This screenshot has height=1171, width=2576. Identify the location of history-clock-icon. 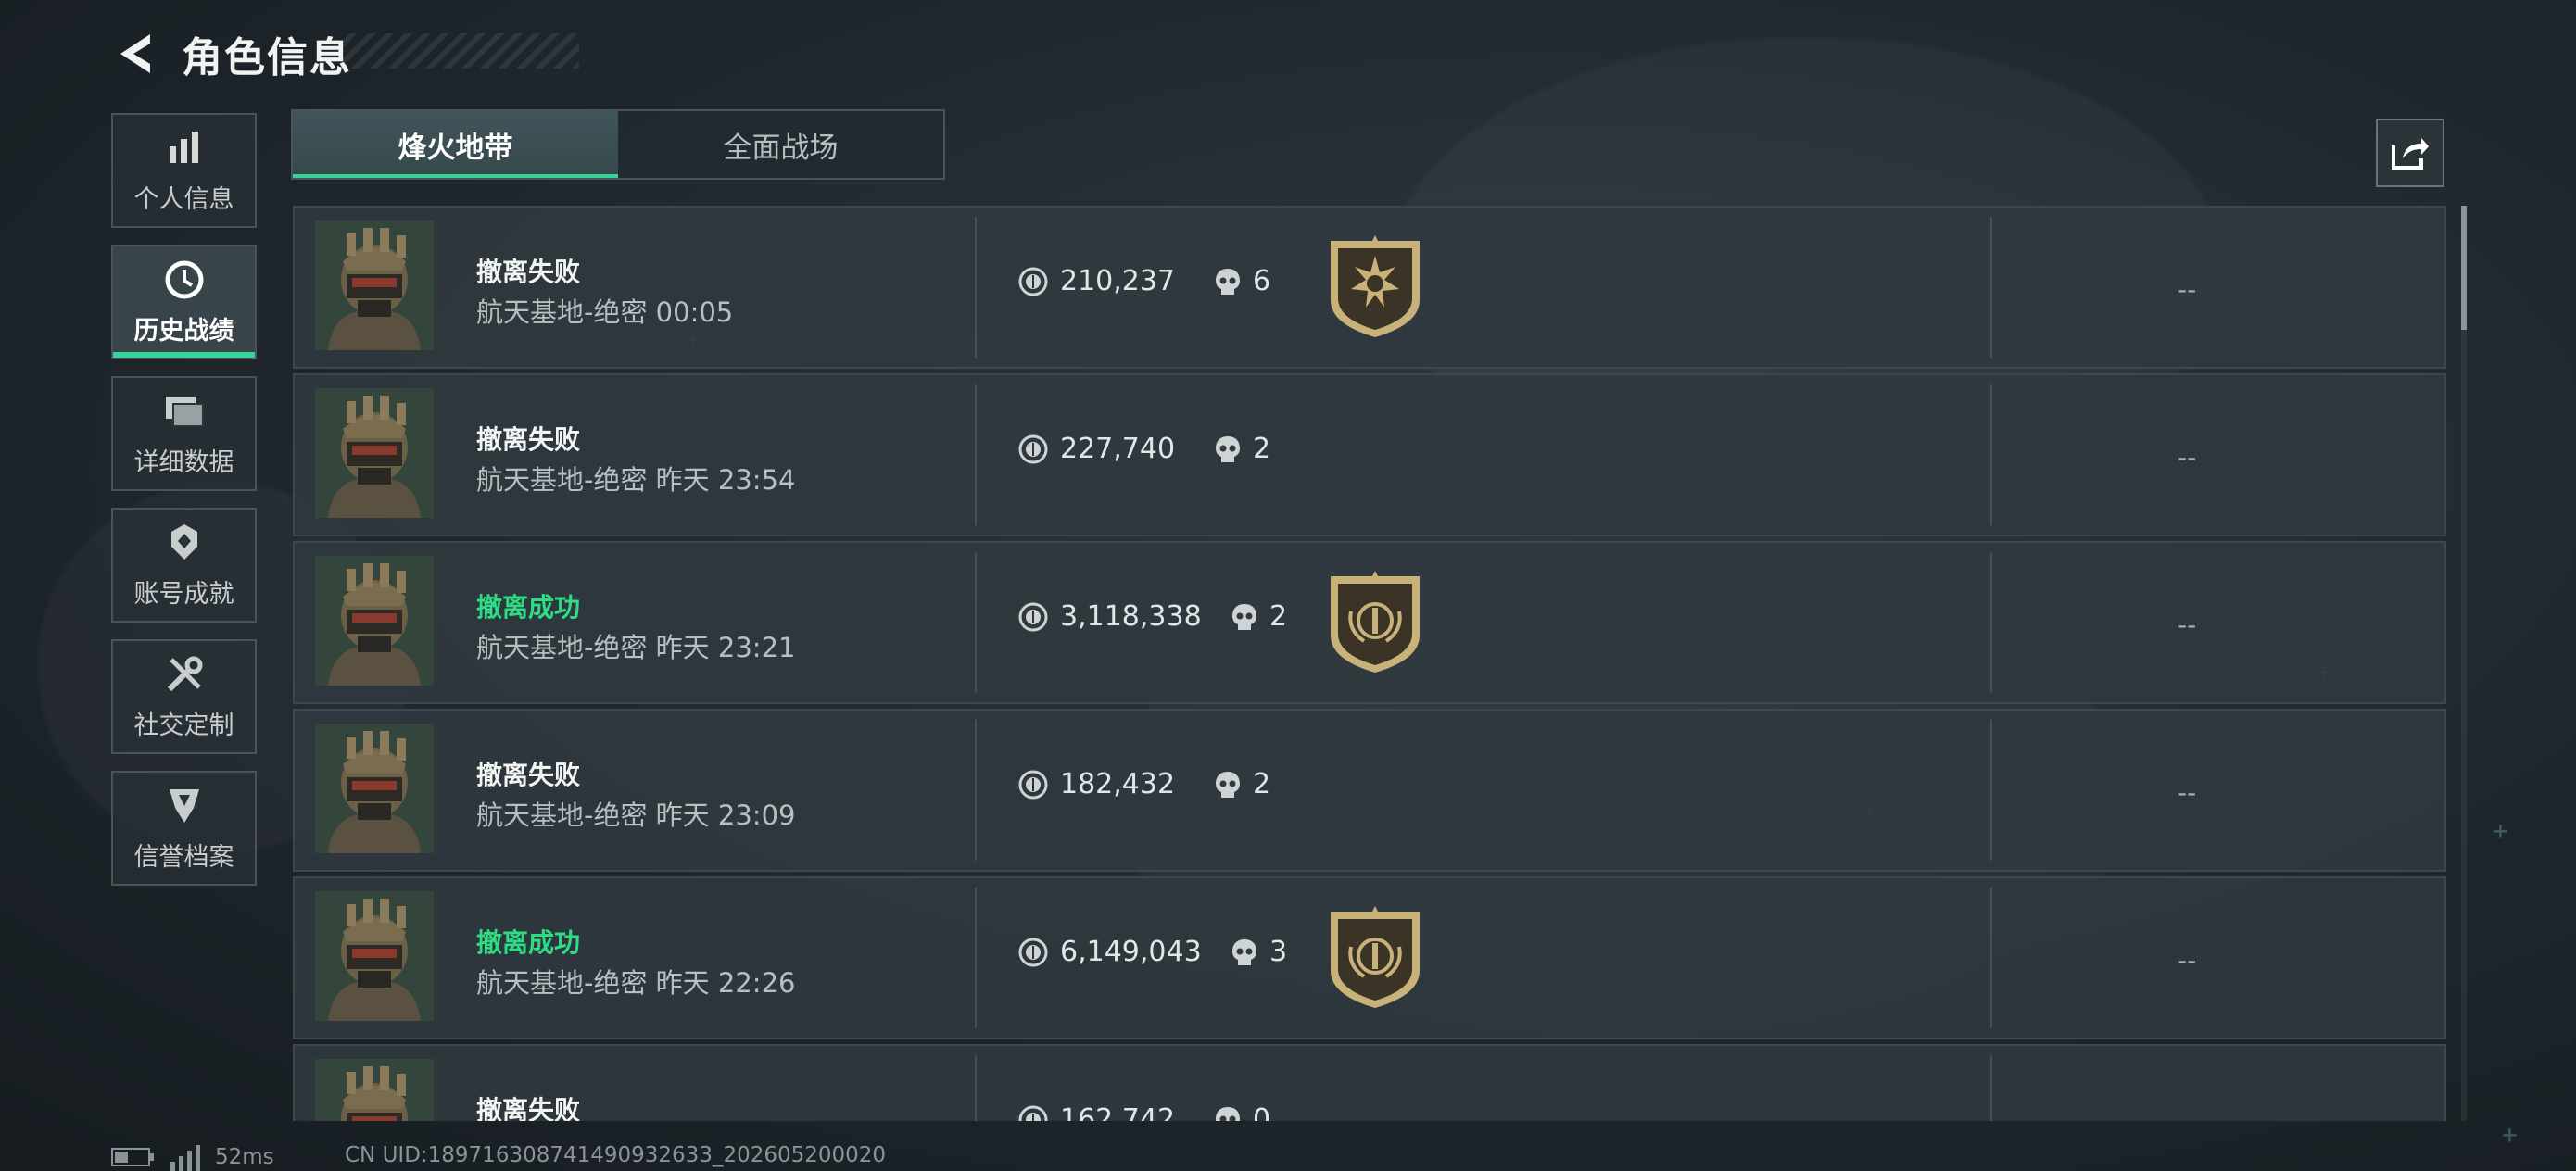
(184, 280).